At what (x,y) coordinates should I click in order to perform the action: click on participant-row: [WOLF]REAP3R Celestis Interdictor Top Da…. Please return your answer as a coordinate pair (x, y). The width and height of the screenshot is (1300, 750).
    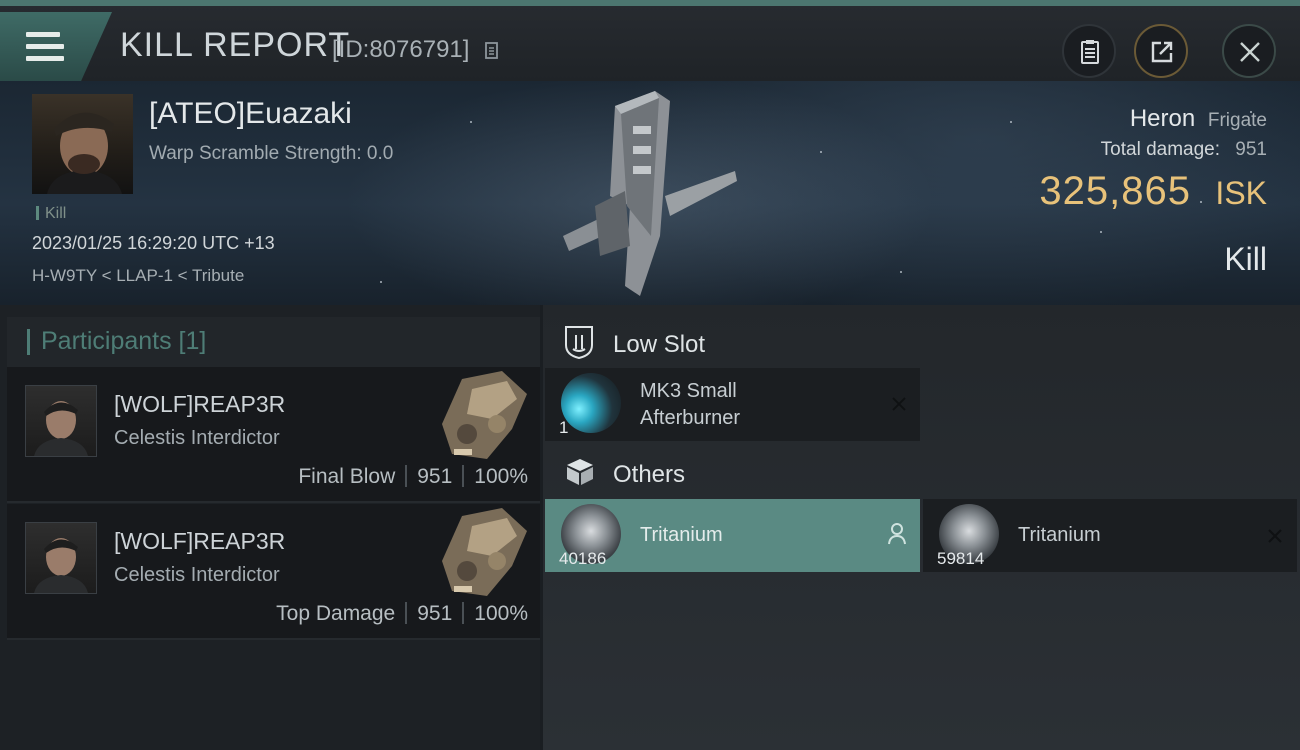
    Looking at the image, I should click on (273, 572).